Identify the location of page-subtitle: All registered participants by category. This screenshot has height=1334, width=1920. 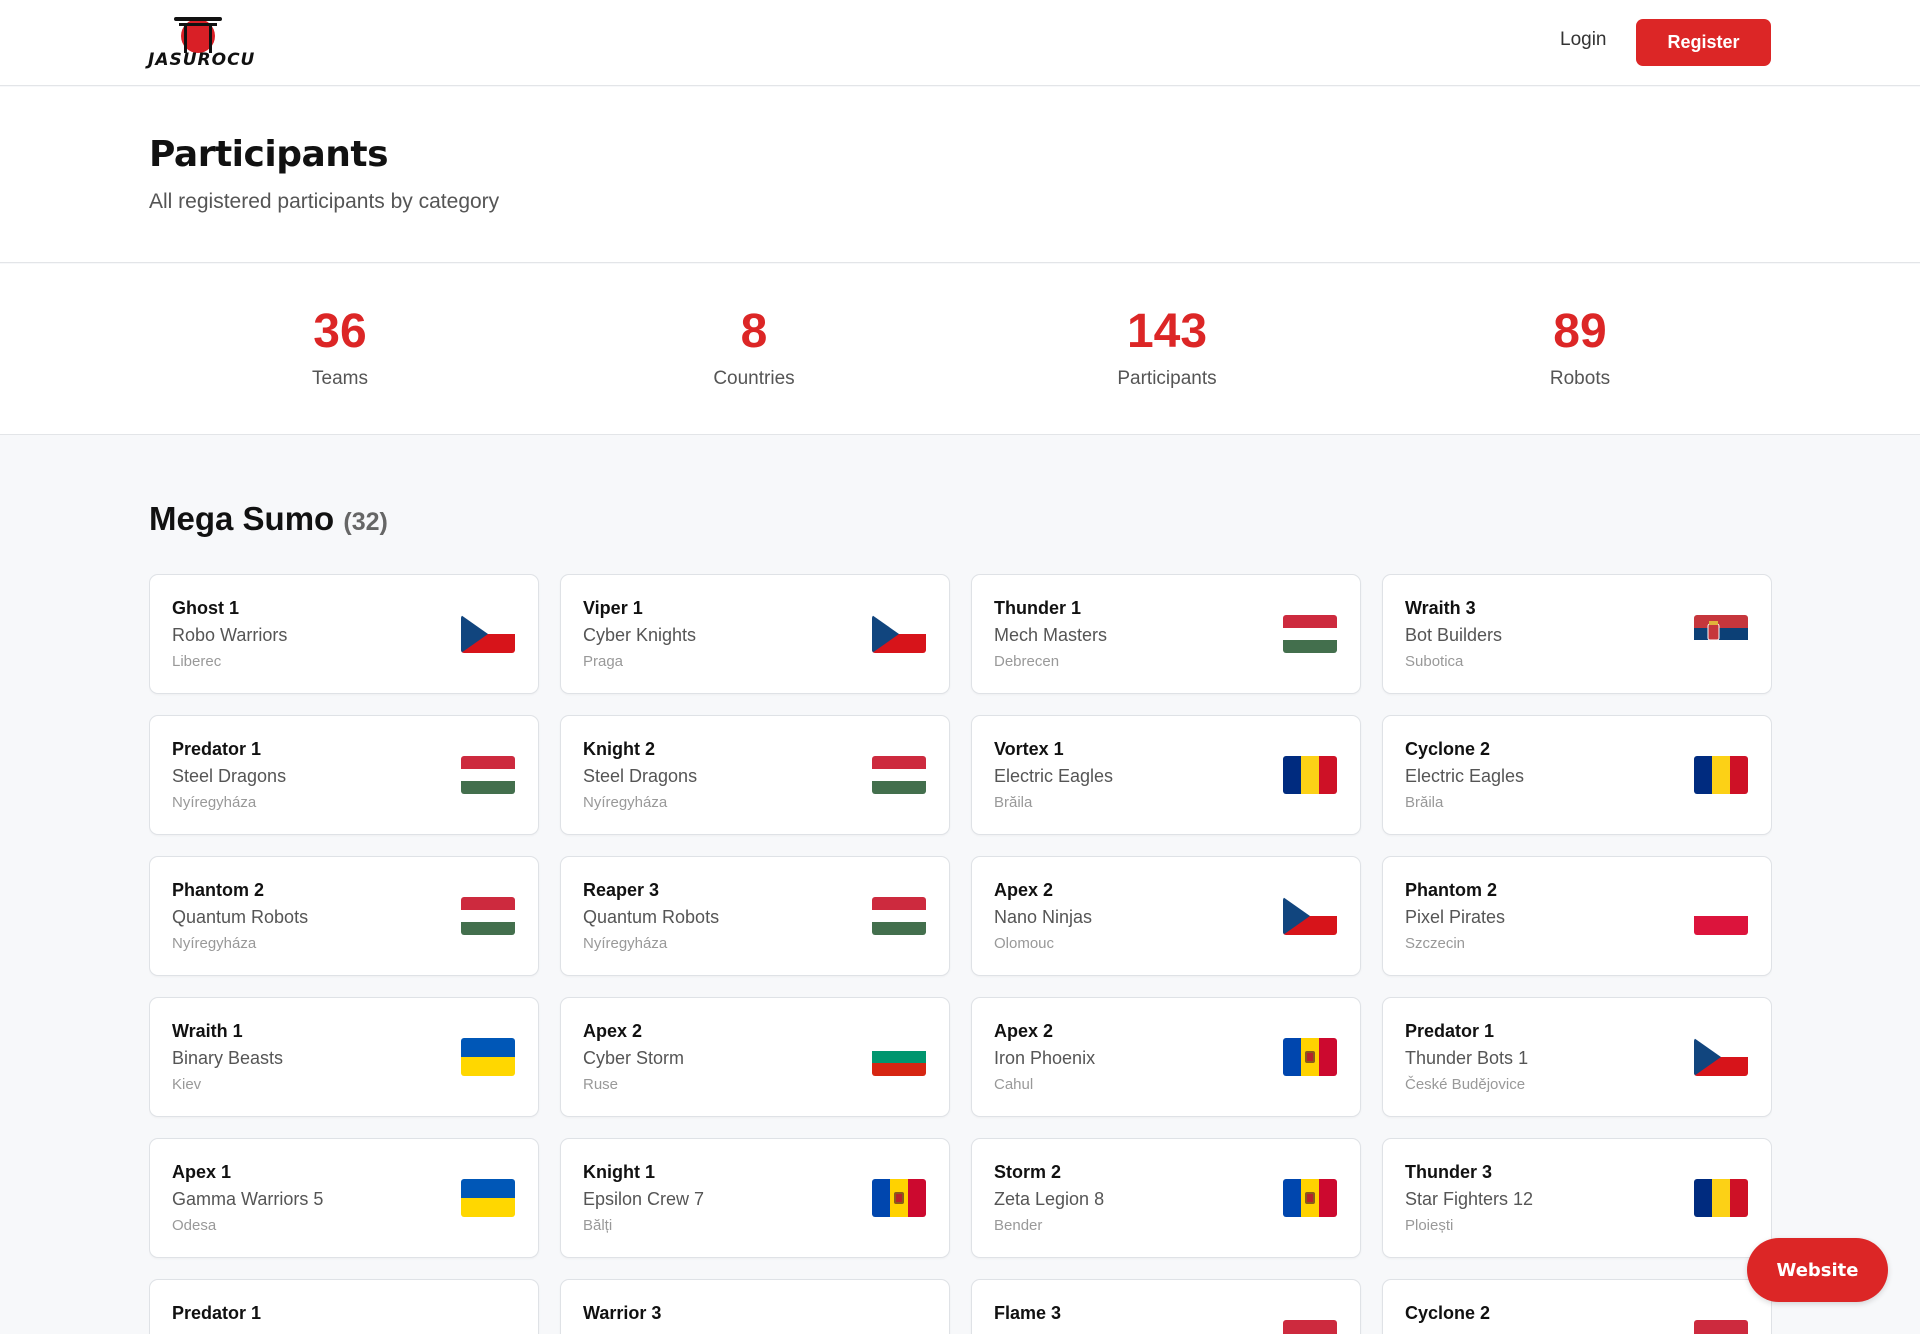
(324, 201).